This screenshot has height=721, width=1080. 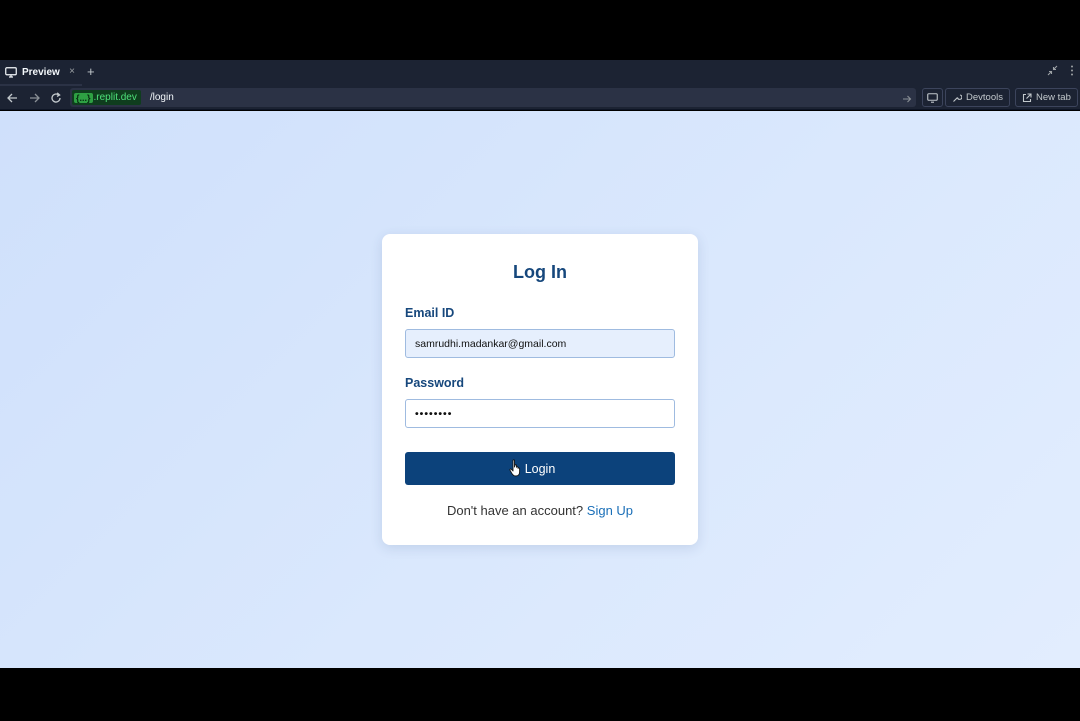 What do you see at coordinates (83, 97) in the screenshot?
I see `domain-badge-label: {...}` at bounding box center [83, 97].